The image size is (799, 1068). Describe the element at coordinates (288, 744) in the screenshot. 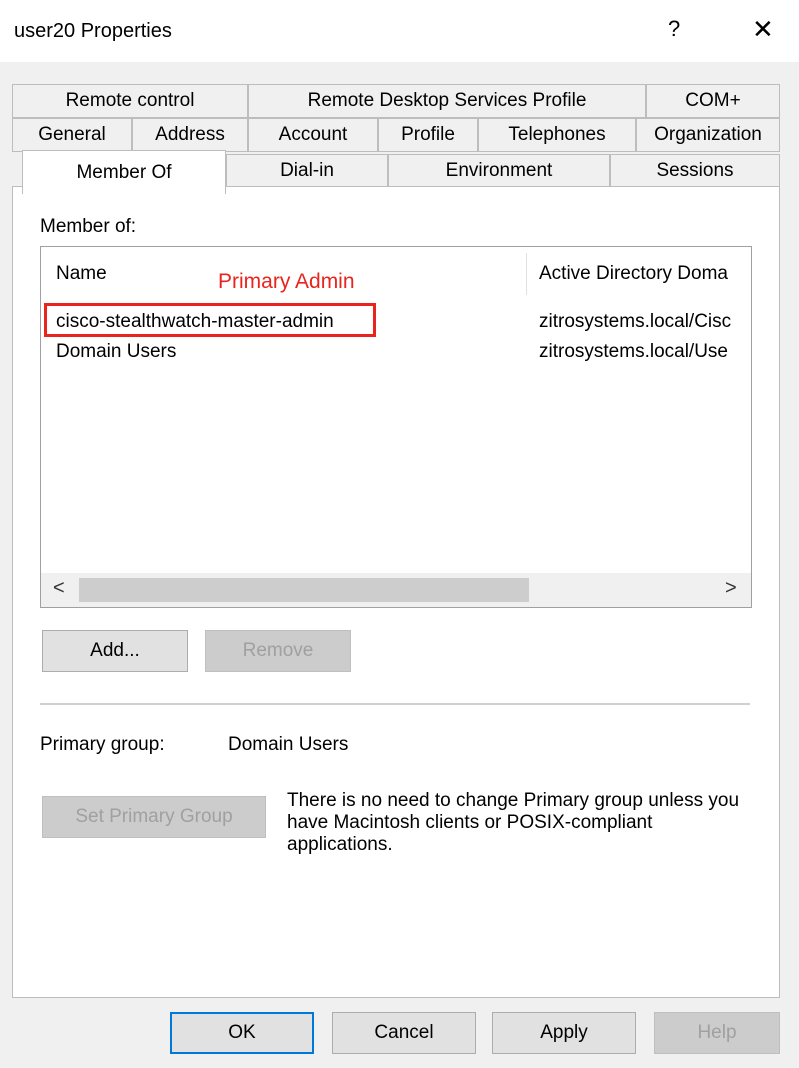

I see `primary-group-value: Domain Users` at that location.